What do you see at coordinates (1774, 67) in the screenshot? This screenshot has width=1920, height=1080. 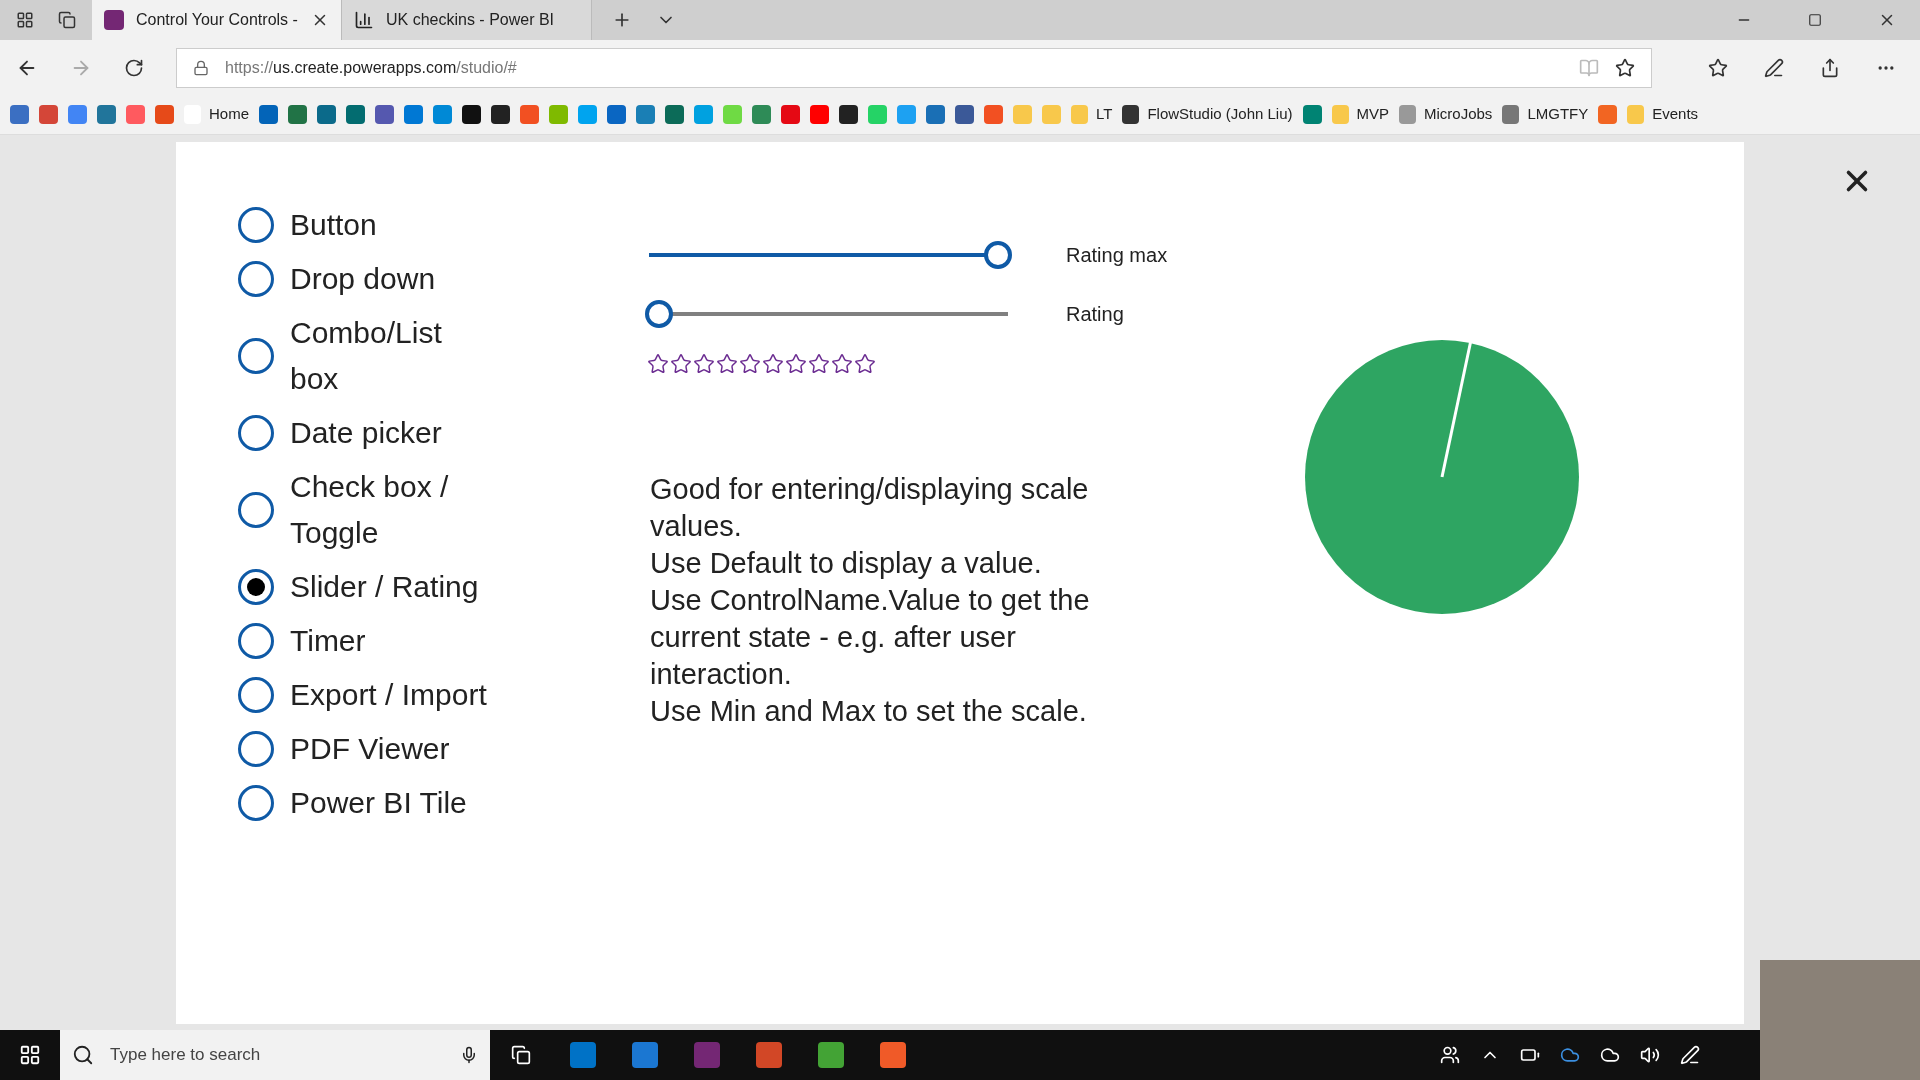 I see `pen-icon` at bounding box center [1774, 67].